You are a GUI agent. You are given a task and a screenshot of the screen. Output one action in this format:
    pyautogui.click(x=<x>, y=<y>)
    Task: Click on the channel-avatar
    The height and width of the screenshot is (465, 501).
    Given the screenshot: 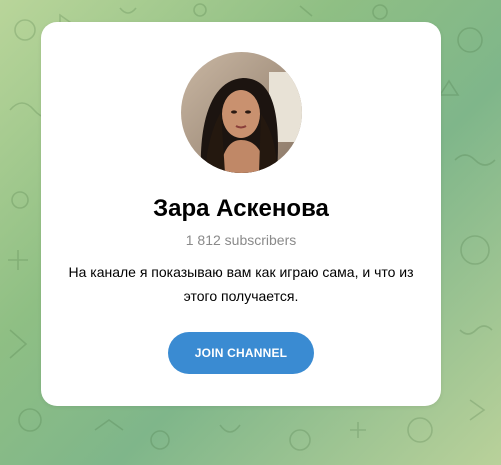 What is the action you would take?
    pyautogui.click(x=241, y=112)
    